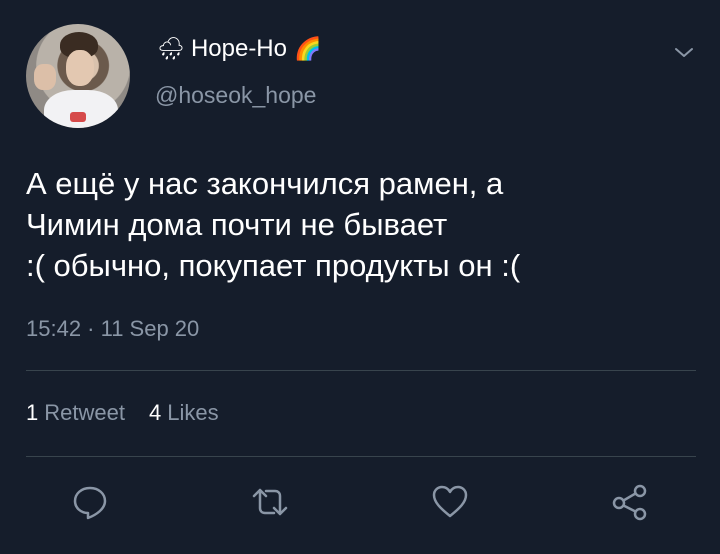  What do you see at coordinates (84, 412) in the screenshot?
I see `retweets-label: Retweet` at bounding box center [84, 412].